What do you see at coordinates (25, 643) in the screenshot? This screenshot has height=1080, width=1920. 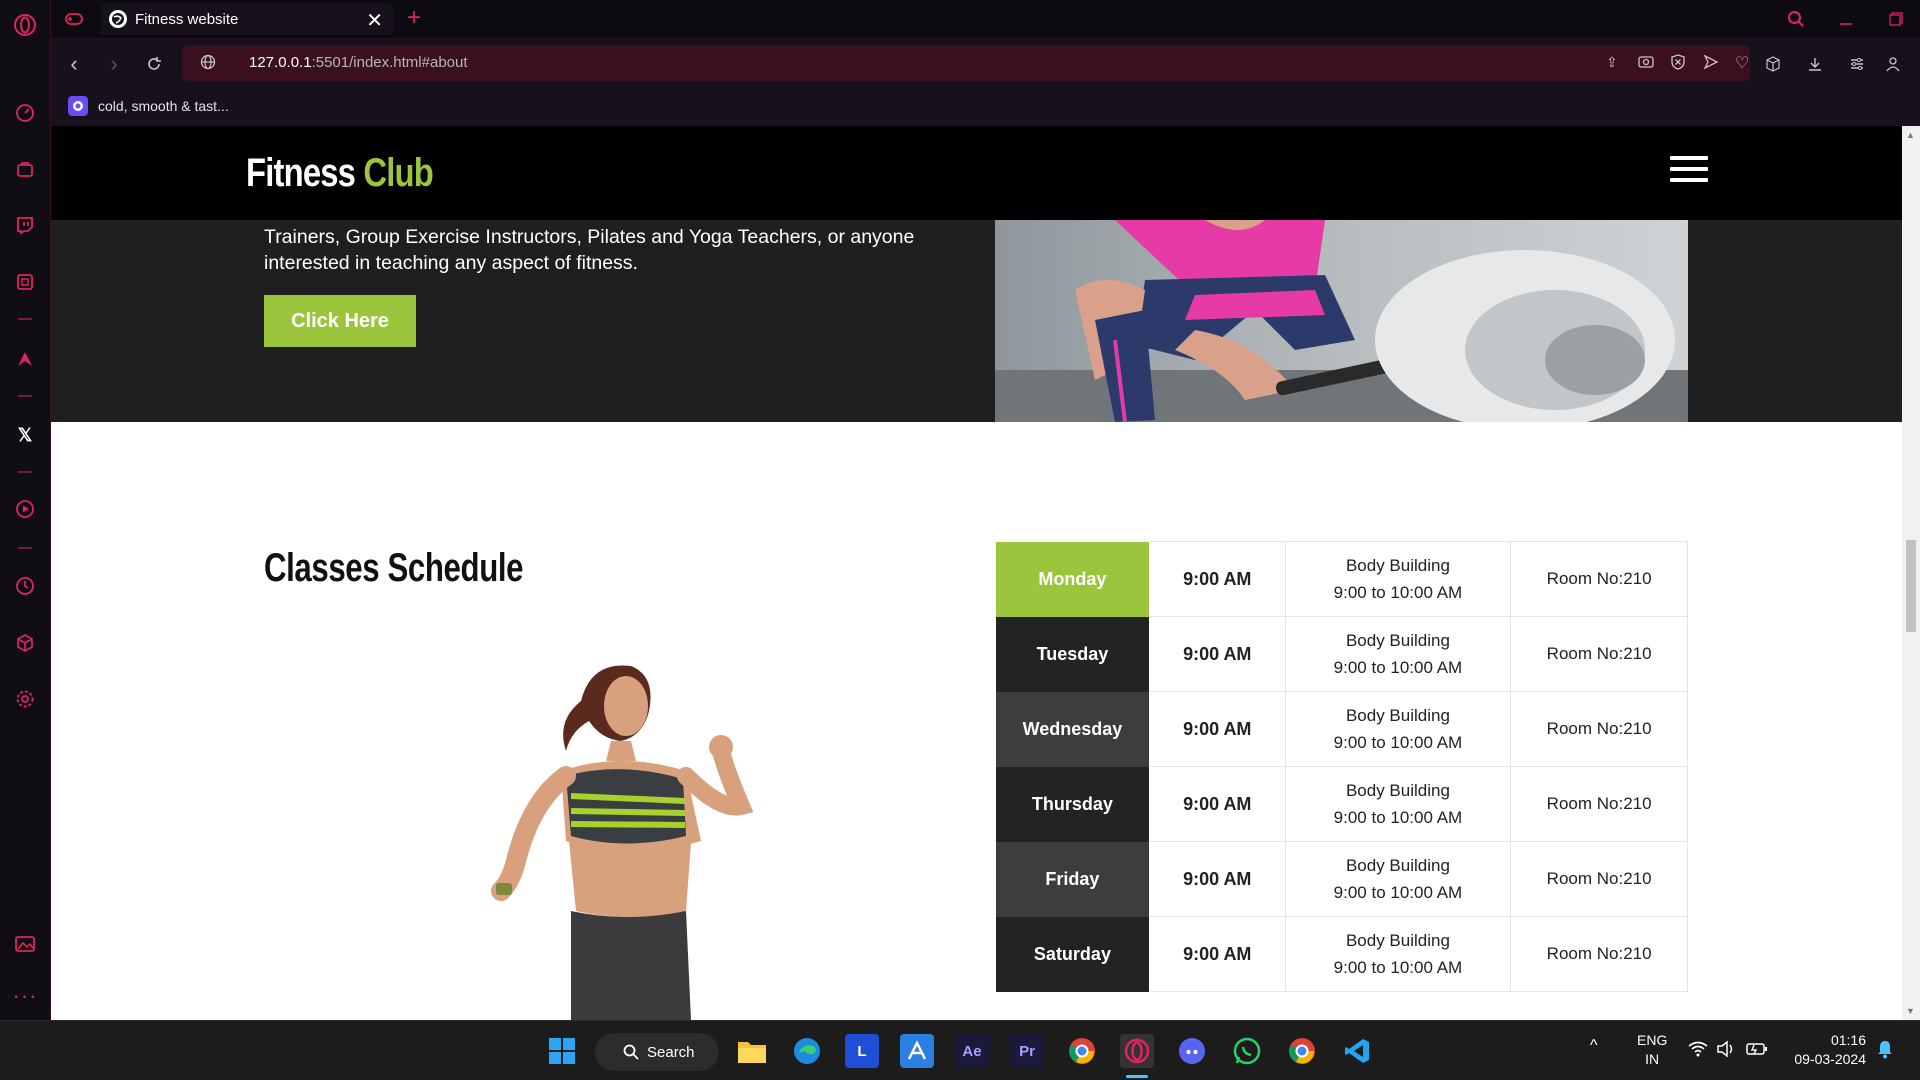 I see `cube-icon` at bounding box center [25, 643].